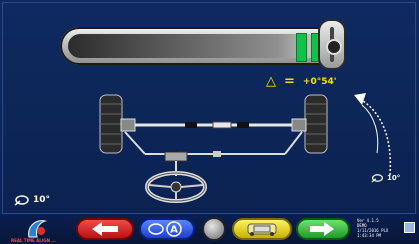  I want to click on caster-arc-gauge, so click(373, 134).